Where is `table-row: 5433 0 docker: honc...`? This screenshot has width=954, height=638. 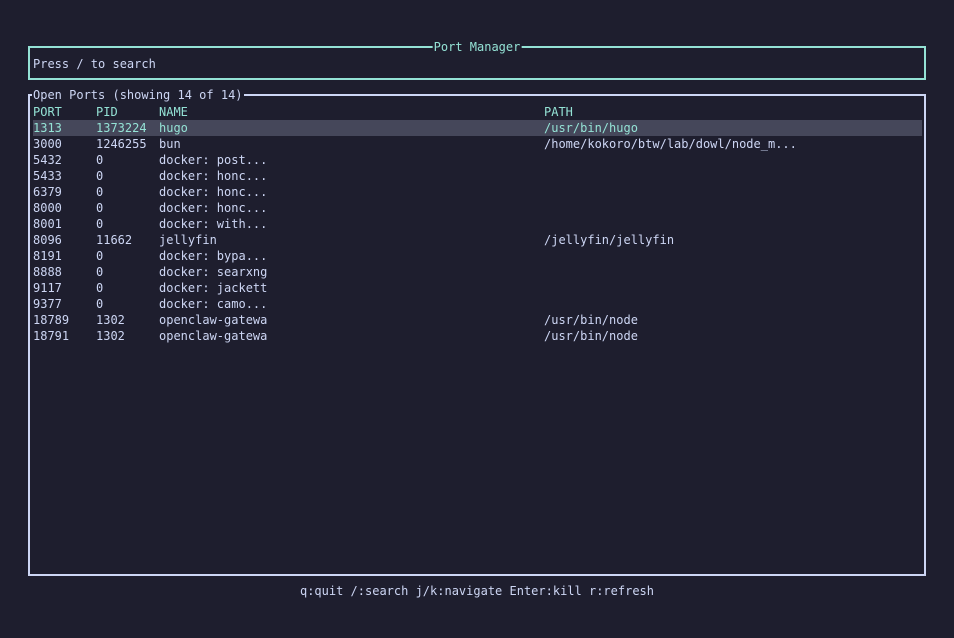 table-row: 5433 0 docker: honc... is located at coordinates (477, 176).